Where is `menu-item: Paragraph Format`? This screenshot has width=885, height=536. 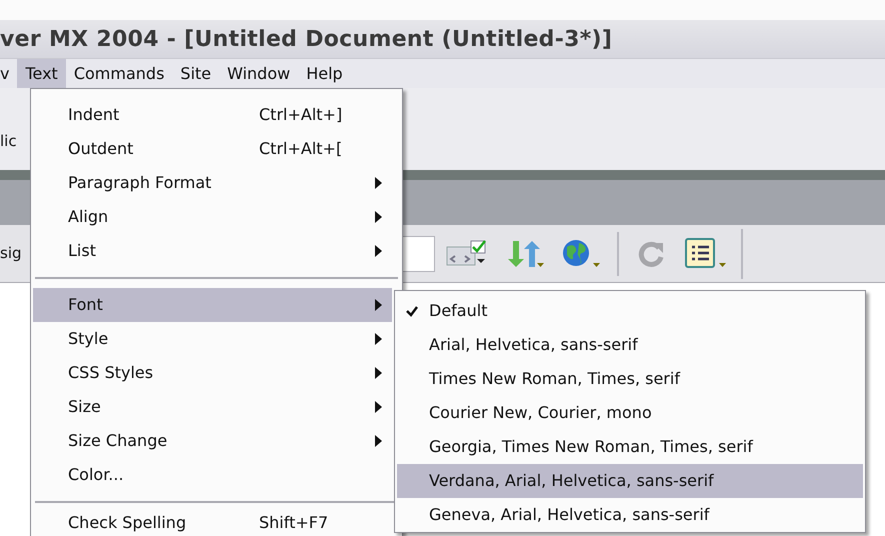
menu-item: Paragraph Format is located at coordinates (212, 183).